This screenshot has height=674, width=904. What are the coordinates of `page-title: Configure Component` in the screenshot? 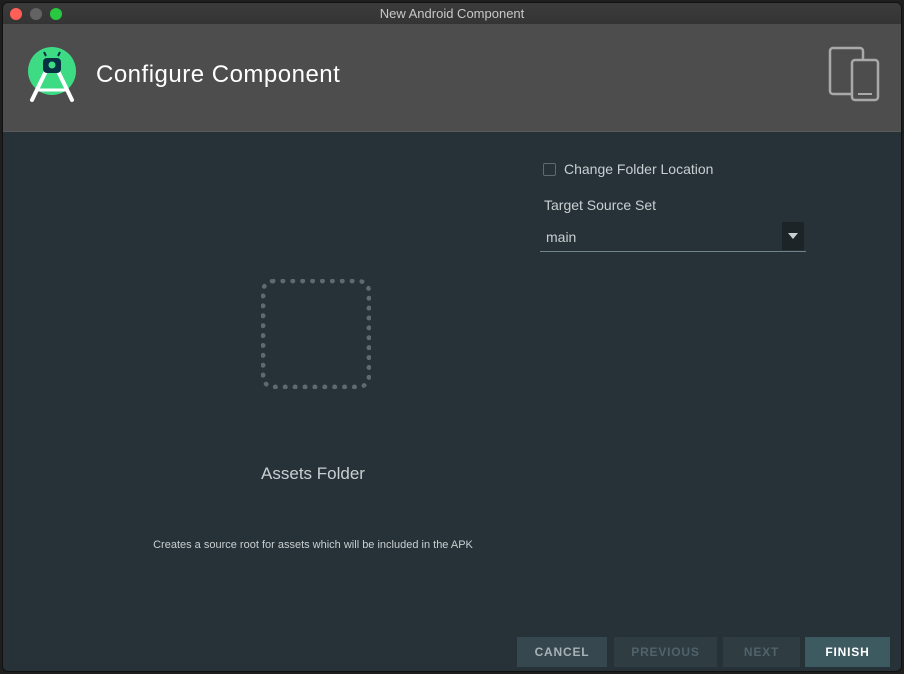 It's located at (218, 74).